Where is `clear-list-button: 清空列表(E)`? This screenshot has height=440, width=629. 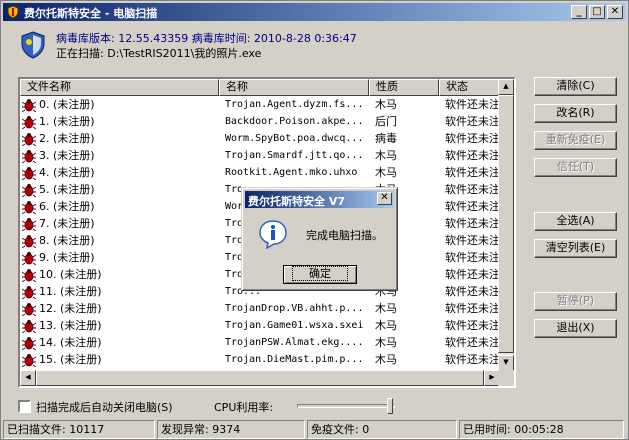 clear-list-button: 清空列表(E) is located at coordinates (575, 248).